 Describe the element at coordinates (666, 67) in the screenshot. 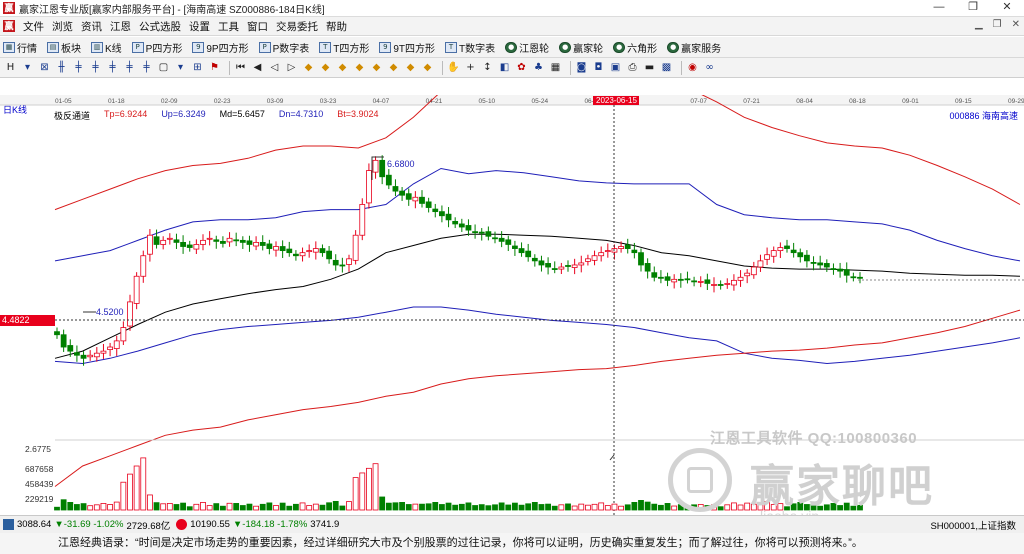

I see `box-icon: ▩` at that location.